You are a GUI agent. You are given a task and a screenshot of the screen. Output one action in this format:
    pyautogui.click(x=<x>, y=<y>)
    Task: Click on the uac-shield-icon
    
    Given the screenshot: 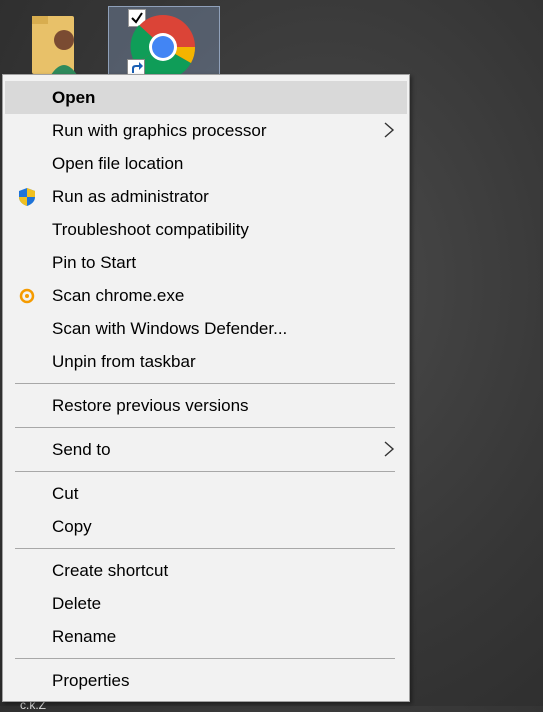 What is the action you would take?
    pyautogui.click(x=27, y=197)
    